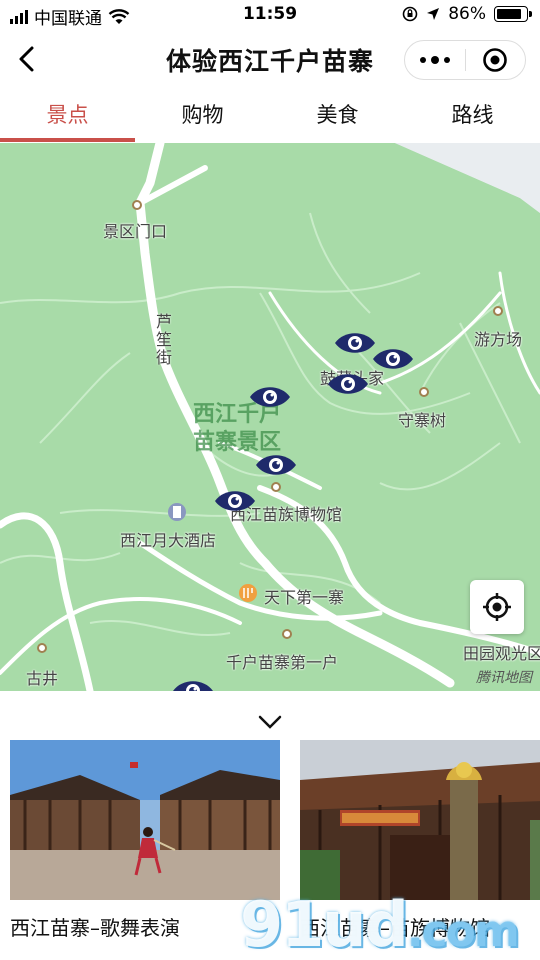  I want to click on status-right: 86%, so click(467, 14).